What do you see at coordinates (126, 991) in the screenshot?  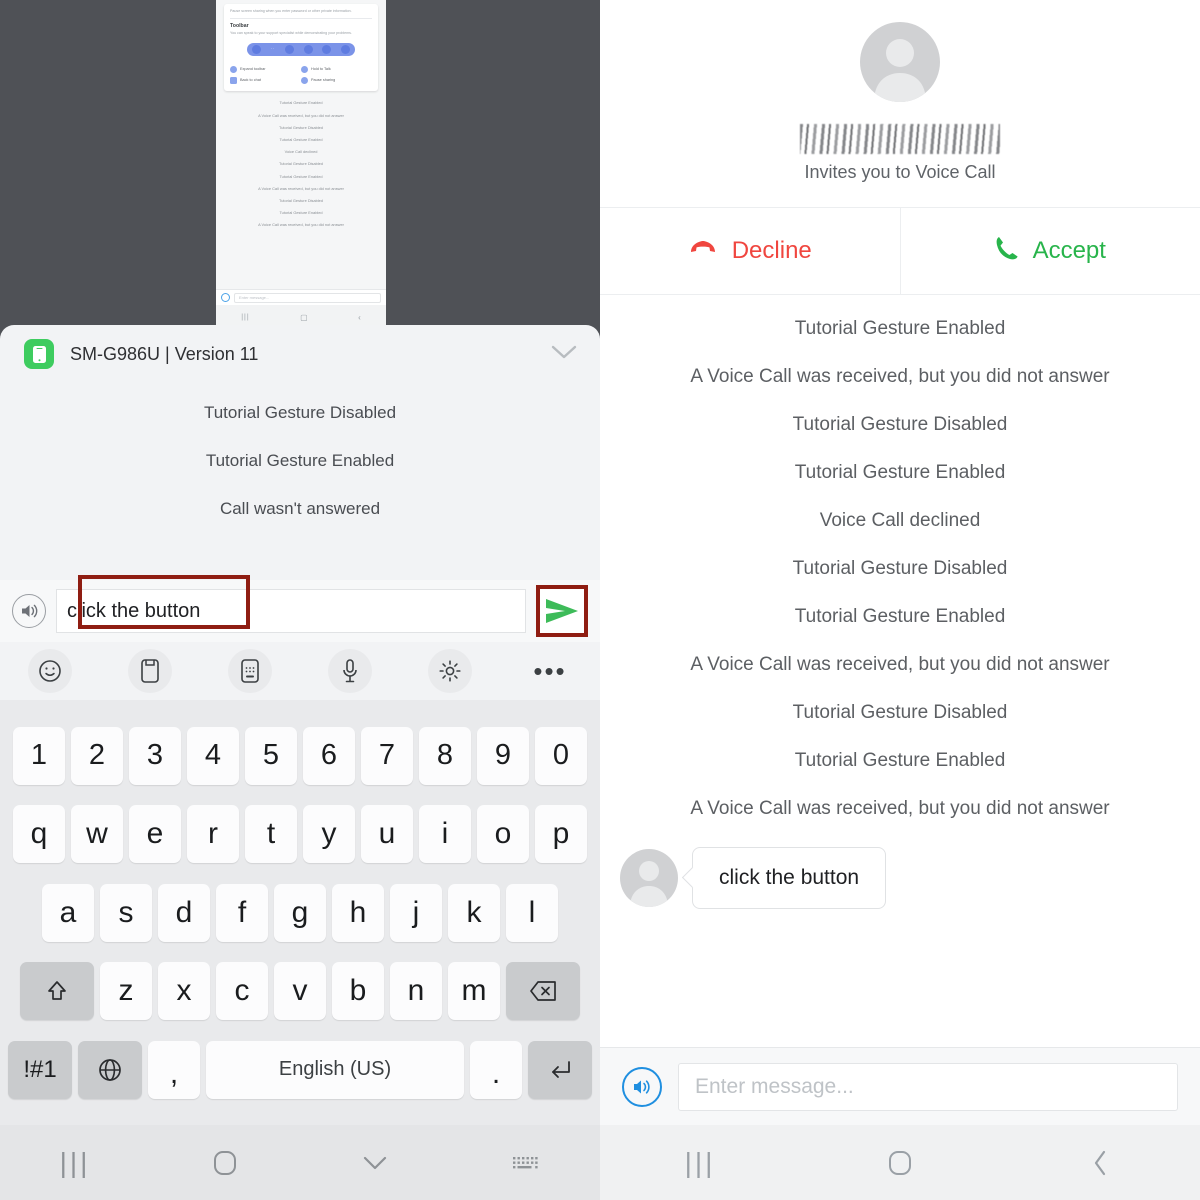 I see `key-z: z` at bounding box center [126, 991].